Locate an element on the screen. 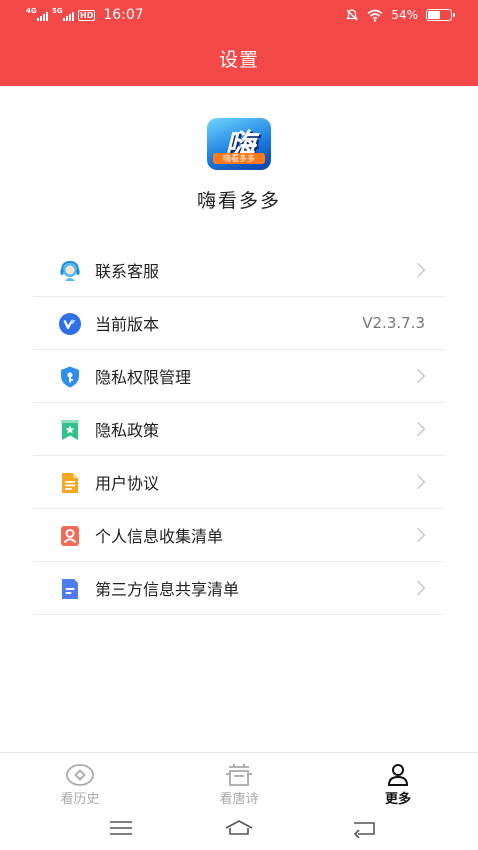  status-bar: 4G 5G HD 16:07 54% is located at coordinates (239, 15).